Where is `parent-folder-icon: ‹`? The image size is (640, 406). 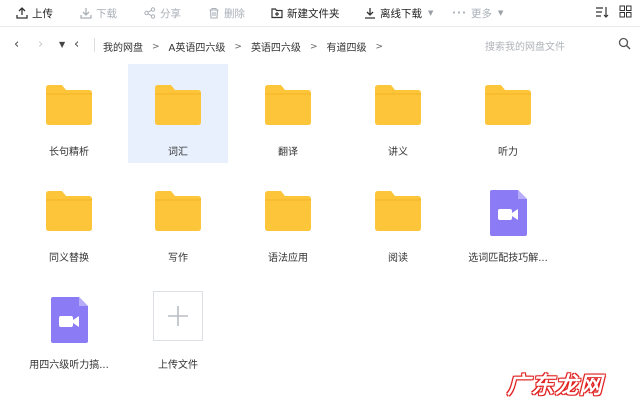 parent-folder-icon: ‹ is located at coordinates (76, 45).